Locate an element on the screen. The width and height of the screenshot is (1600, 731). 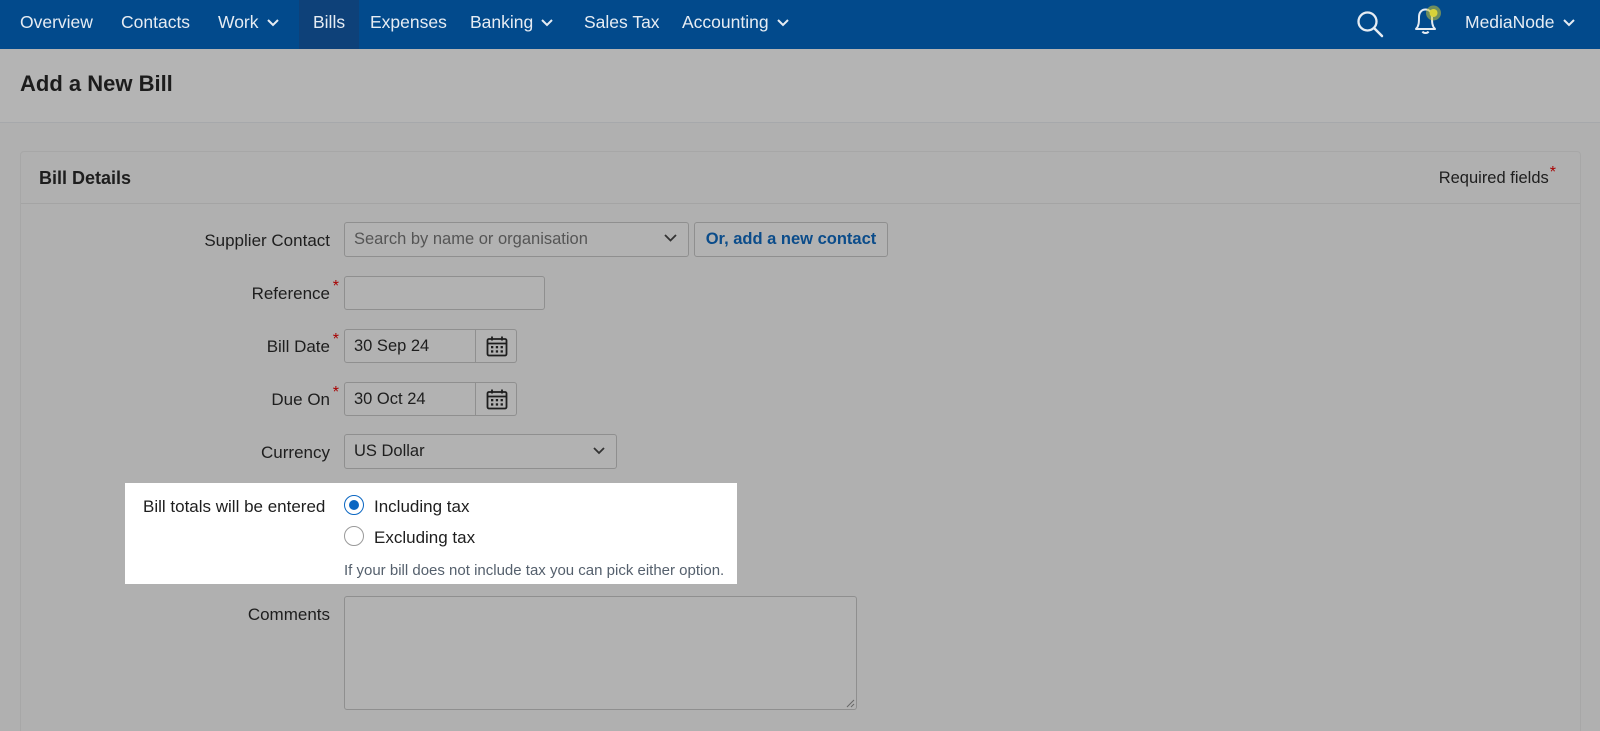
supplier-contact-label: Supplier Contact is located at coordinates (267, 241).